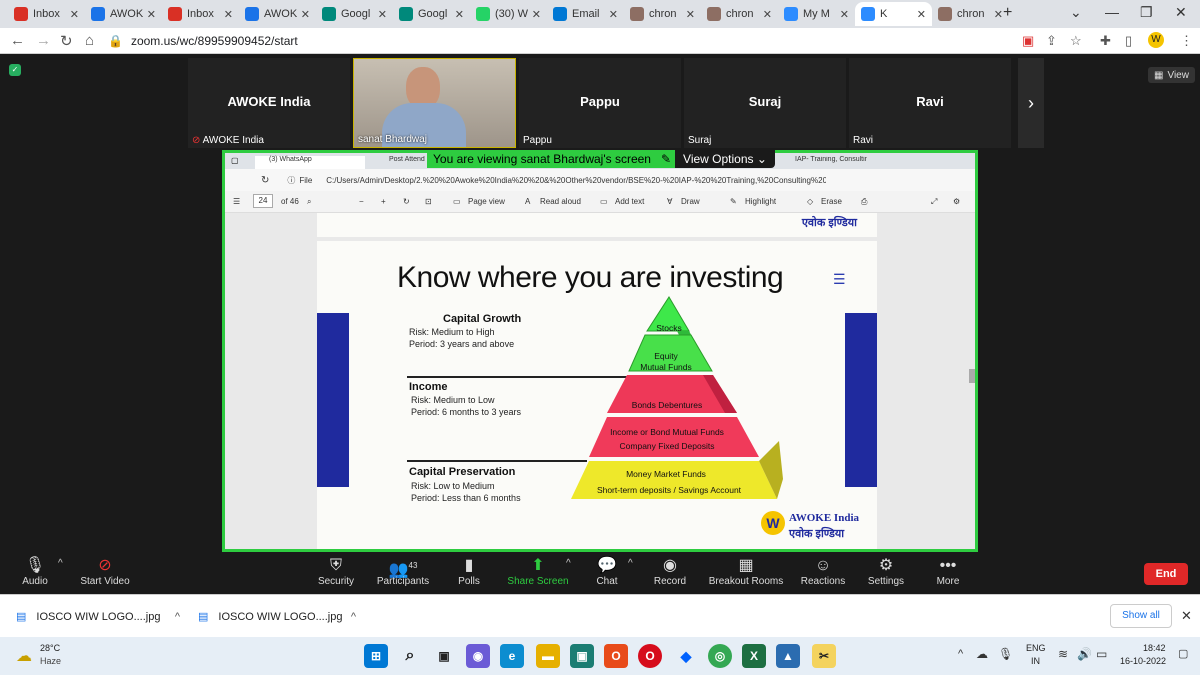 This screenshot has height=675, width=1200. What do you see at coordinates (650, 656) in the screenshot?
I see `opera-icon: O` at bounding box center [650, 656].